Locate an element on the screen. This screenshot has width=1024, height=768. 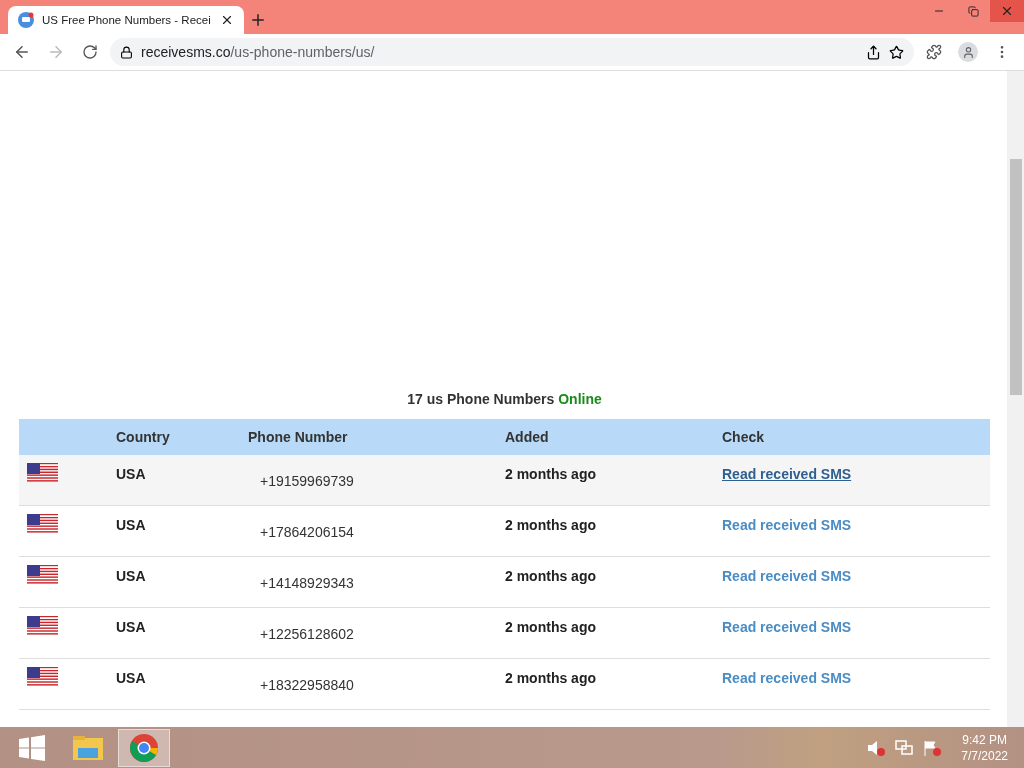
speaker-muted-icon is located at coordinates (876, 747).